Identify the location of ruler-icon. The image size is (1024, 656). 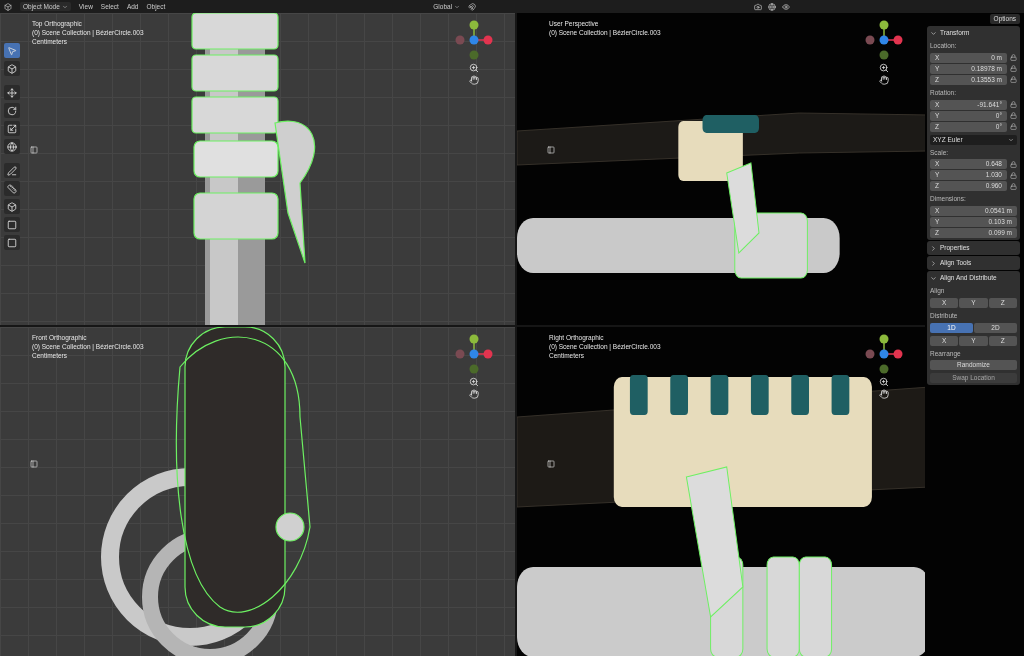
(12, 188).